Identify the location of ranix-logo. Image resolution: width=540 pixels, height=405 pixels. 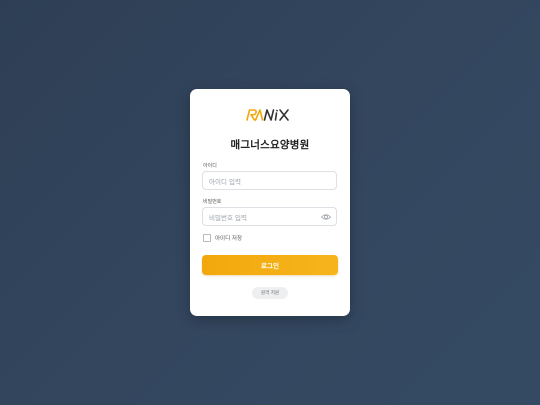
(270, 115).